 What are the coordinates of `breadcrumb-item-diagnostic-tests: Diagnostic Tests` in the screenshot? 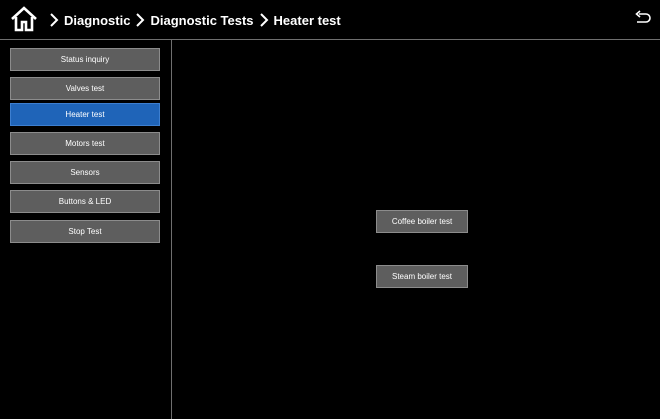 It's located at (201, 20).